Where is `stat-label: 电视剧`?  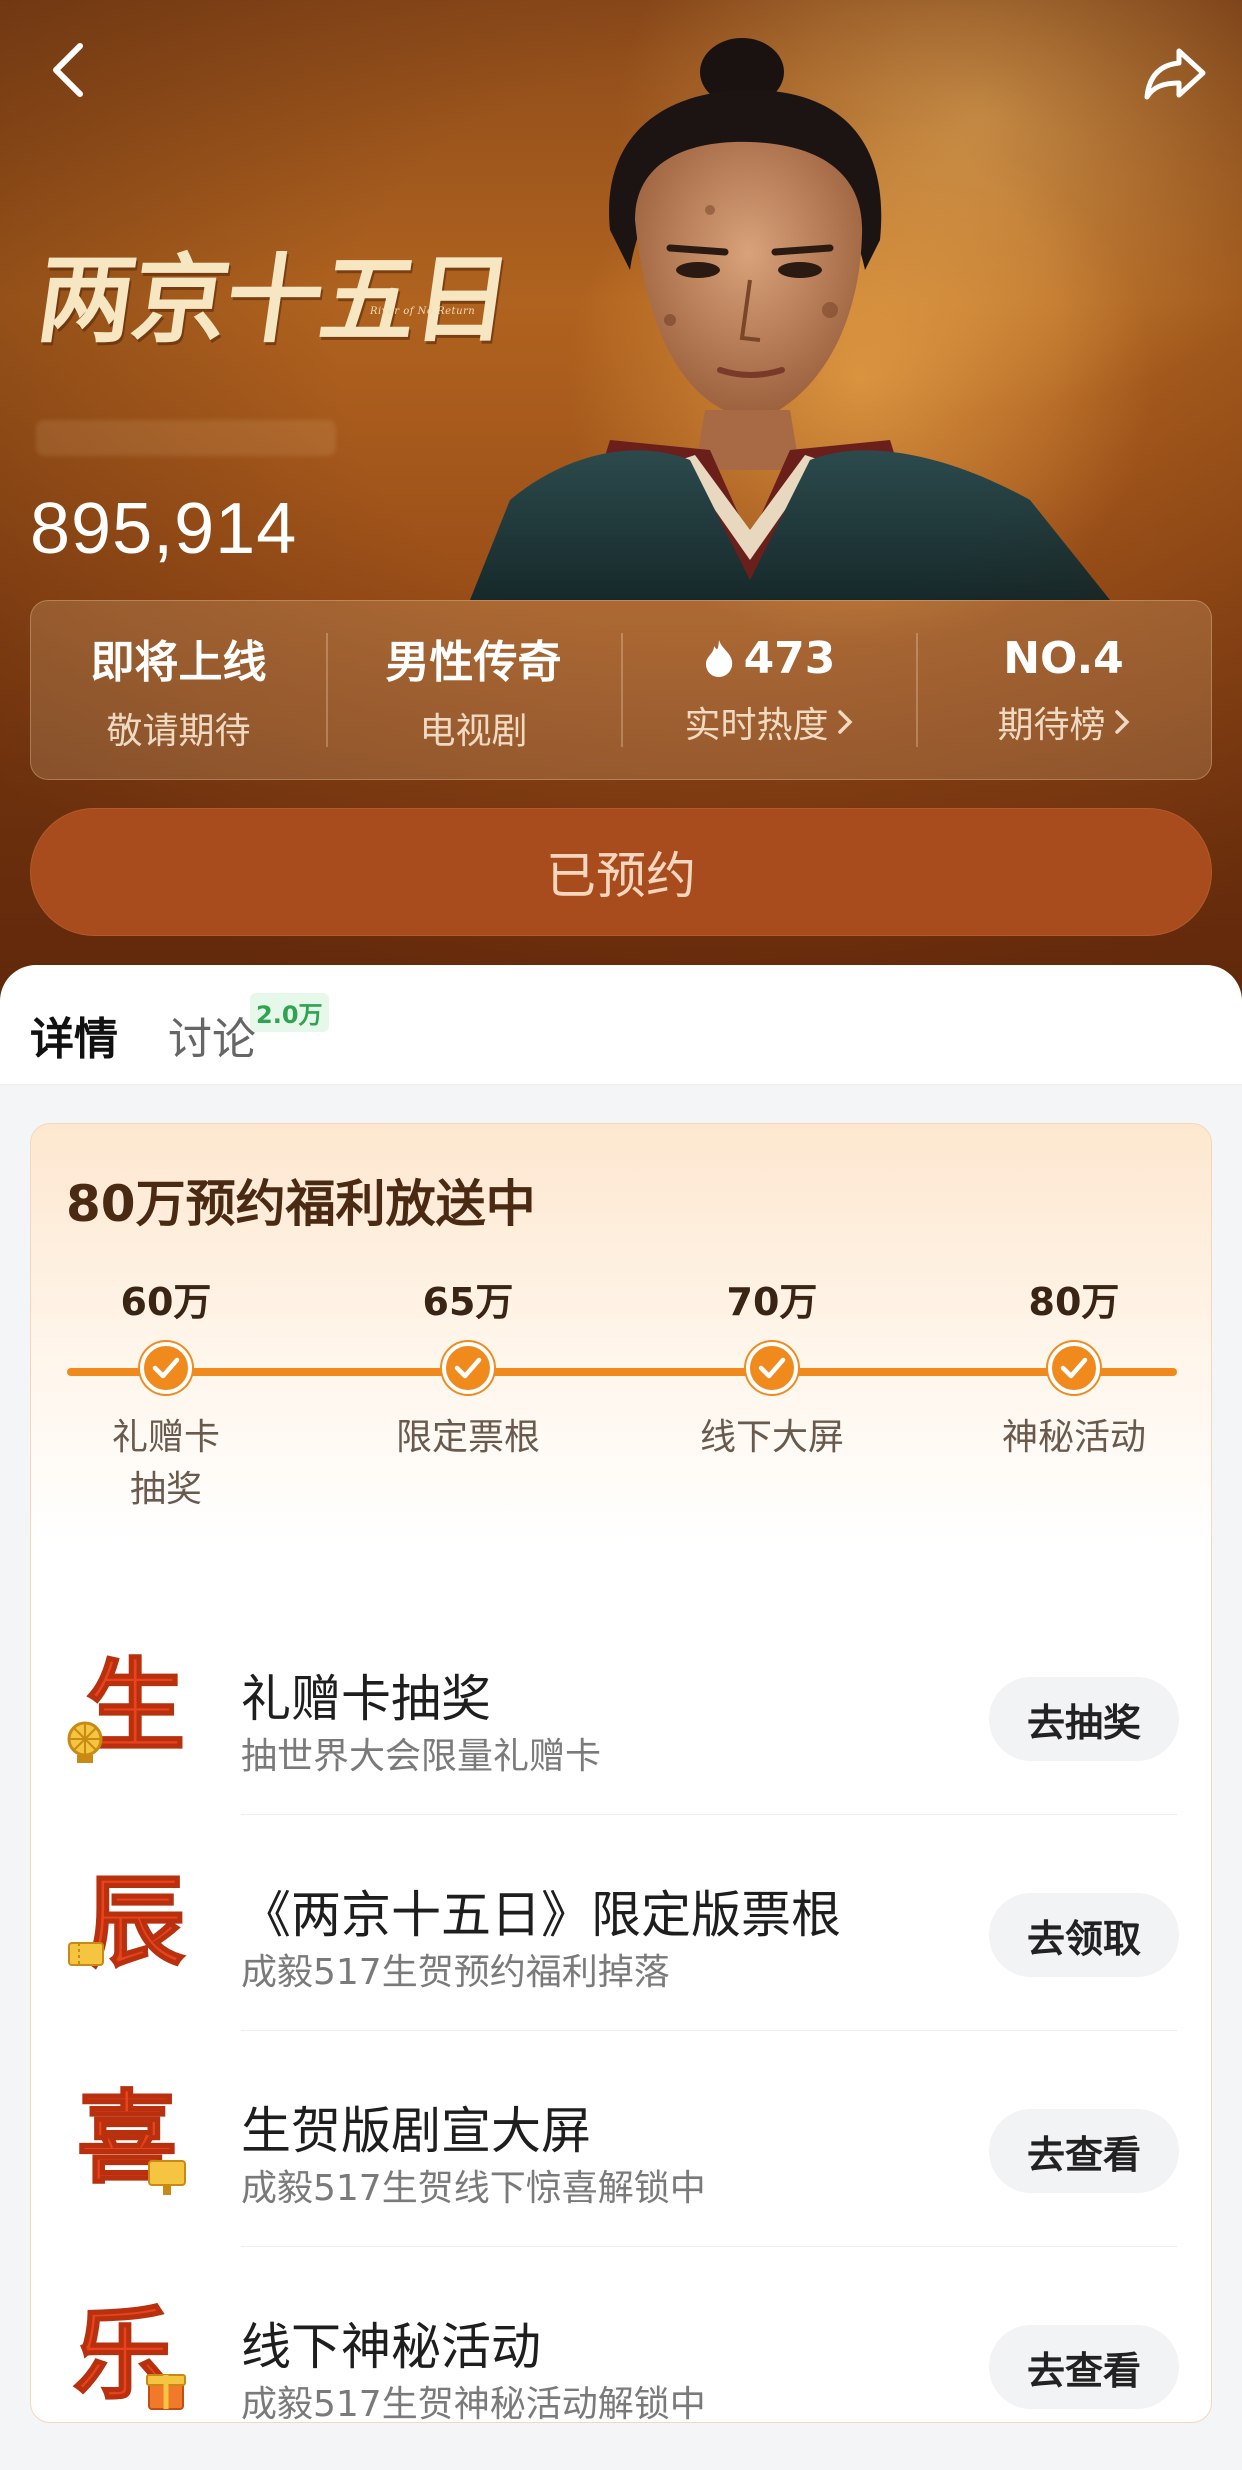 stat-label: 电视剧 is located at coordinates (473, 731).